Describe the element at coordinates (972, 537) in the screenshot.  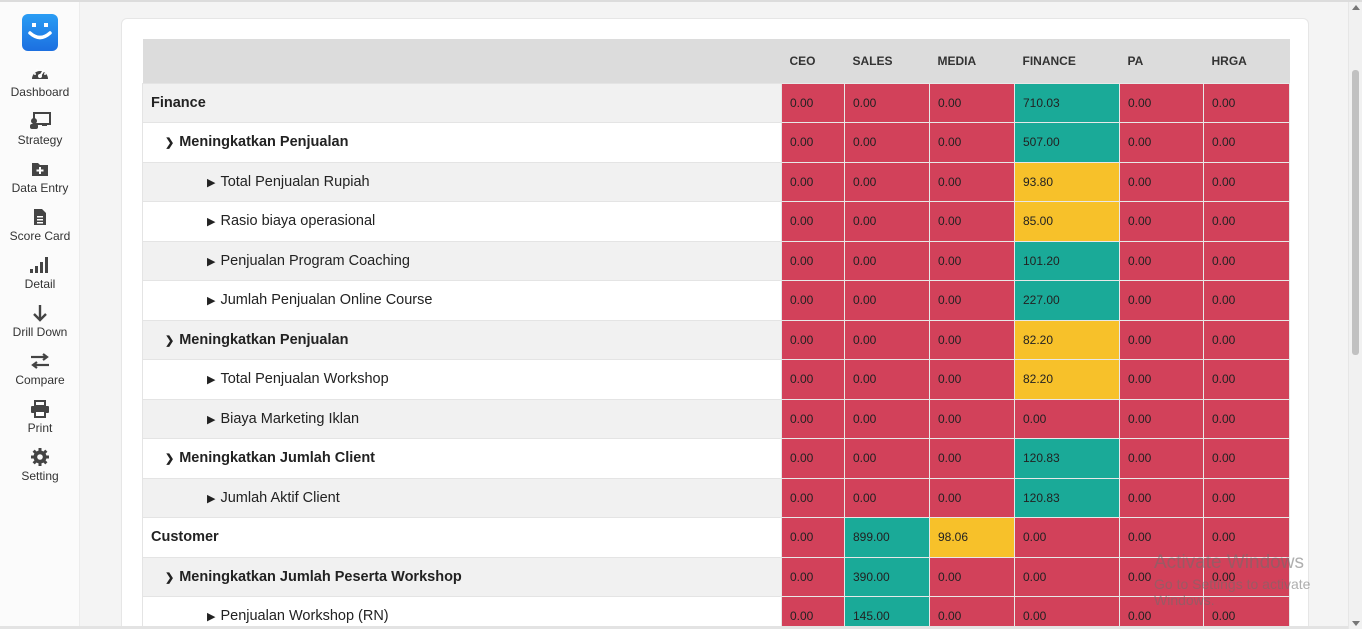
I see `score-cell: 98.06` at that location.